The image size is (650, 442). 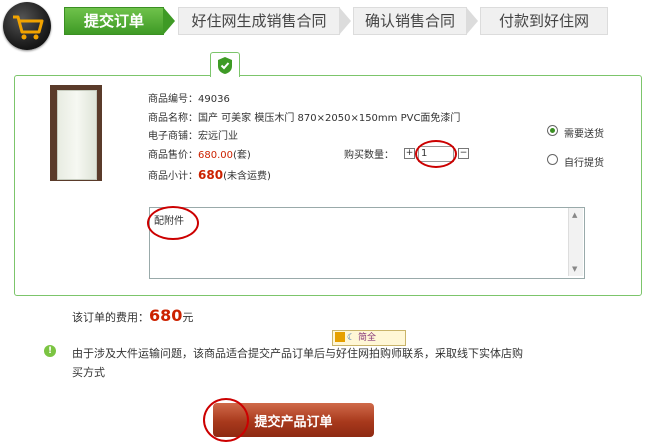 What do you see at coordinates (110, 317) in the screenshot?
I see `order-fee-label: 该订单的费用：` at bounding box center [110, 317].